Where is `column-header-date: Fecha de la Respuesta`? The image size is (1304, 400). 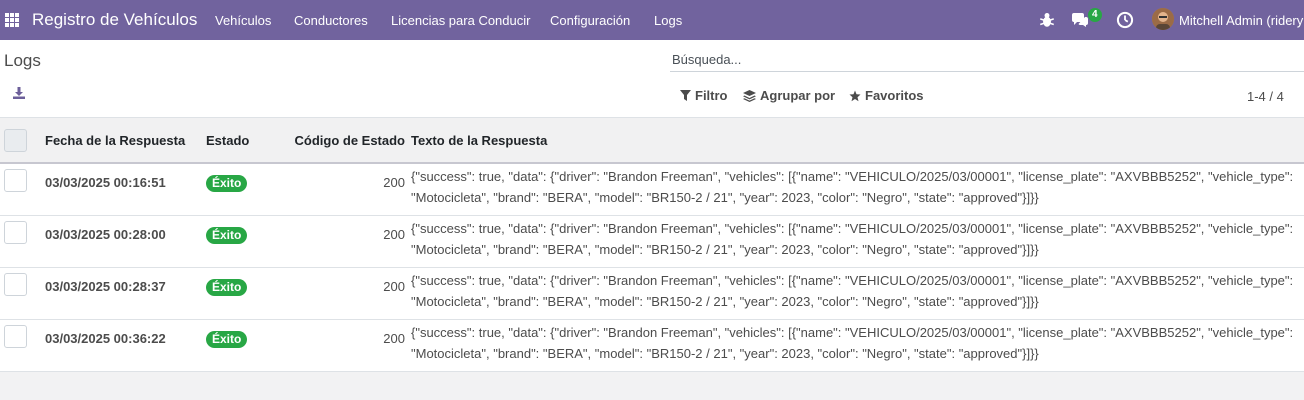
column-header-date: Fecha de la Respuesta is located at coordinates (125, 140).